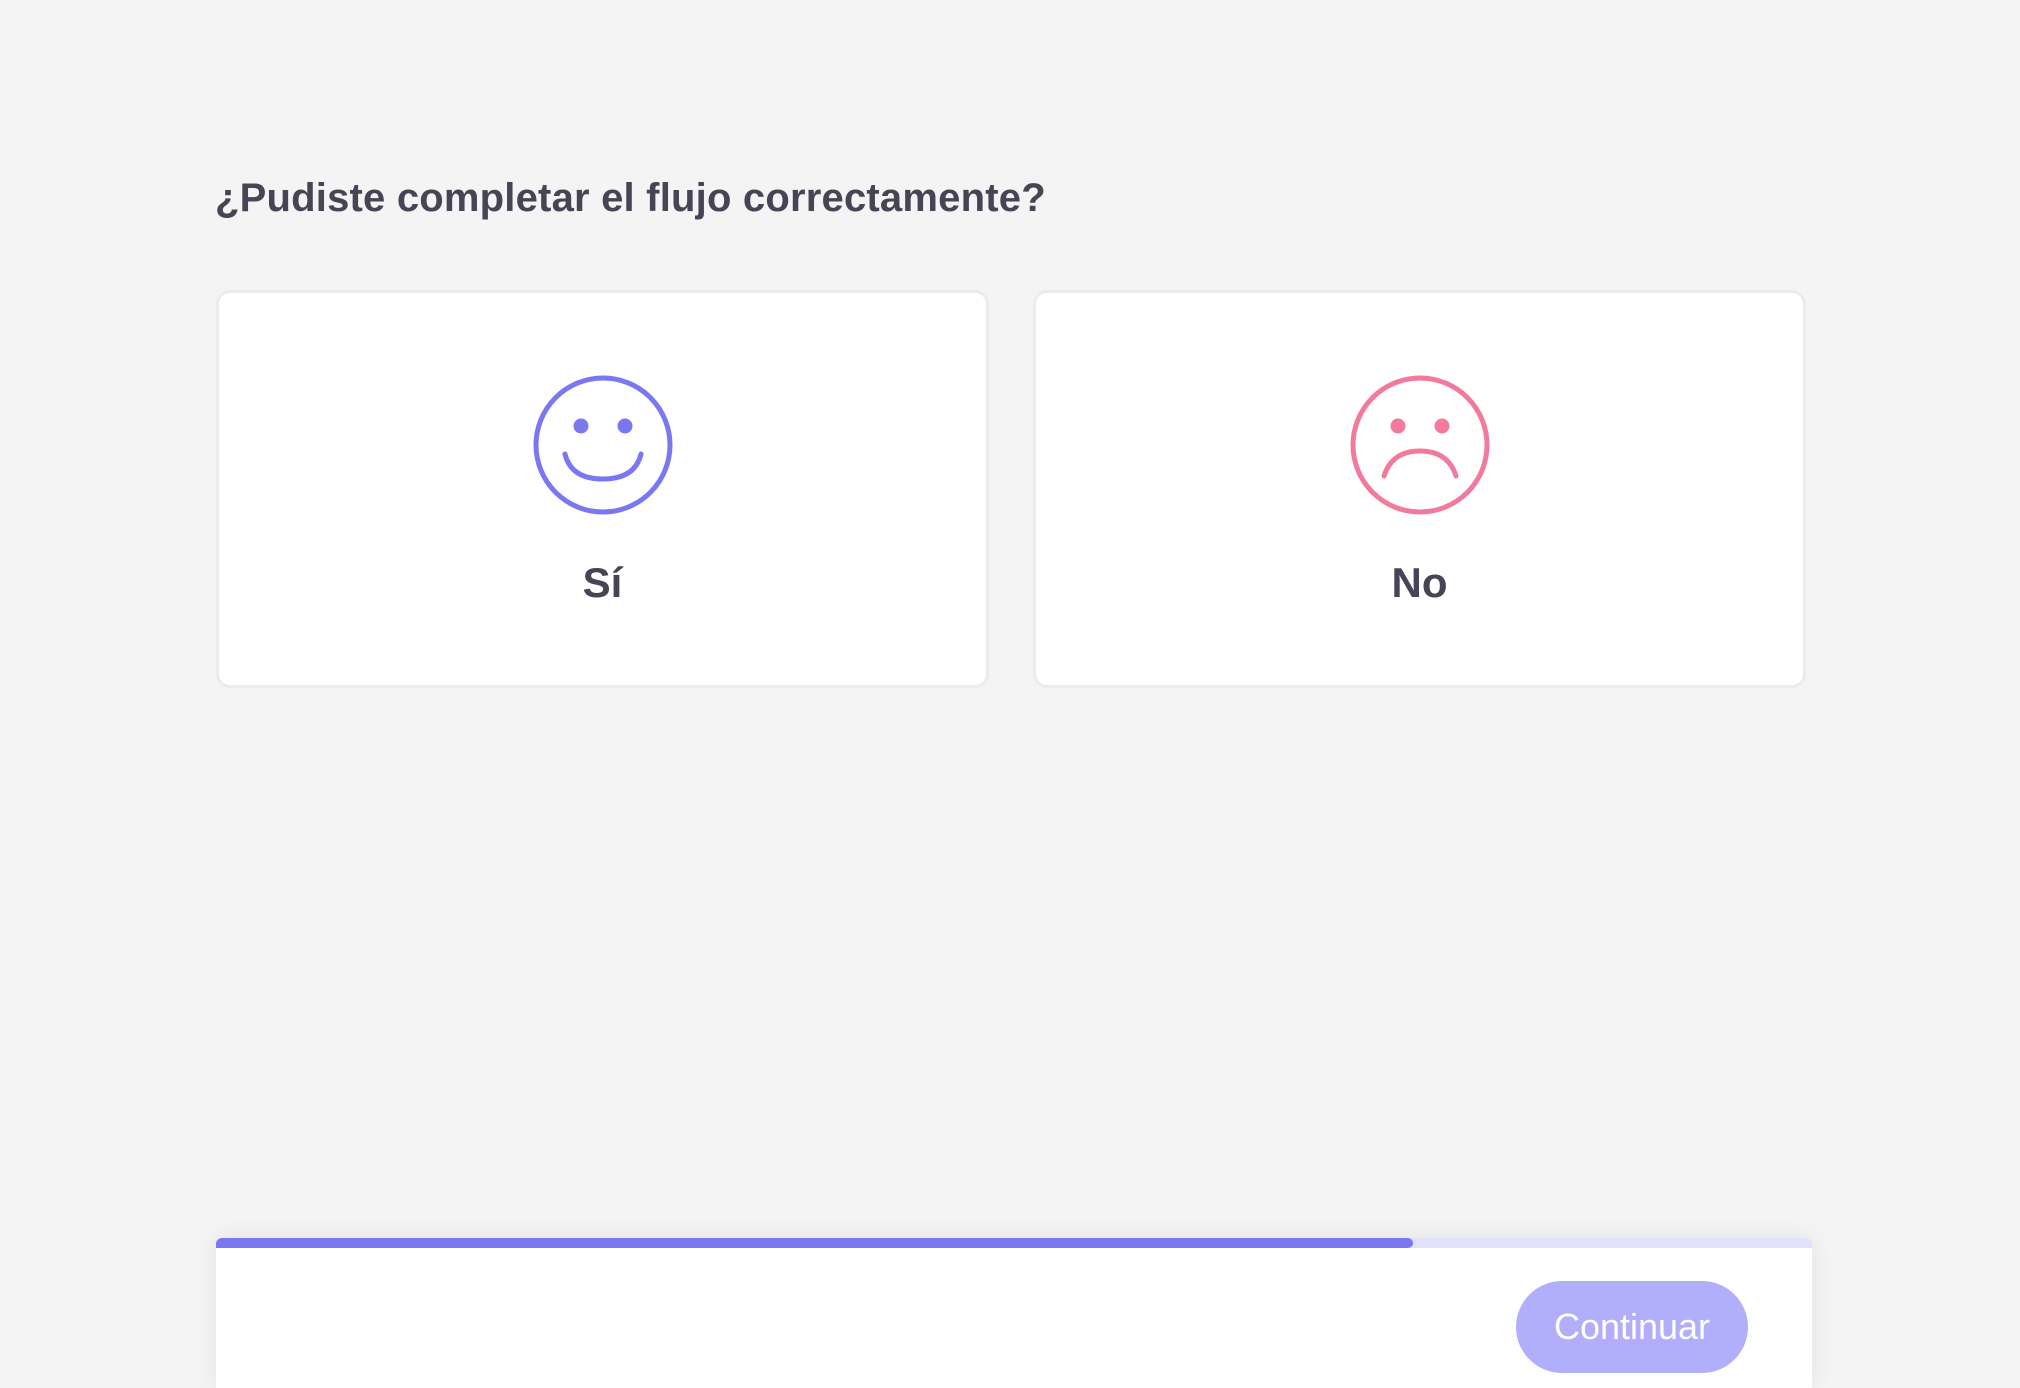 This screenshot has width=2020, height=1388. Describe the element at coordinates (1420, 445) in the screenshot. I see `sad-face-icon` at that location.